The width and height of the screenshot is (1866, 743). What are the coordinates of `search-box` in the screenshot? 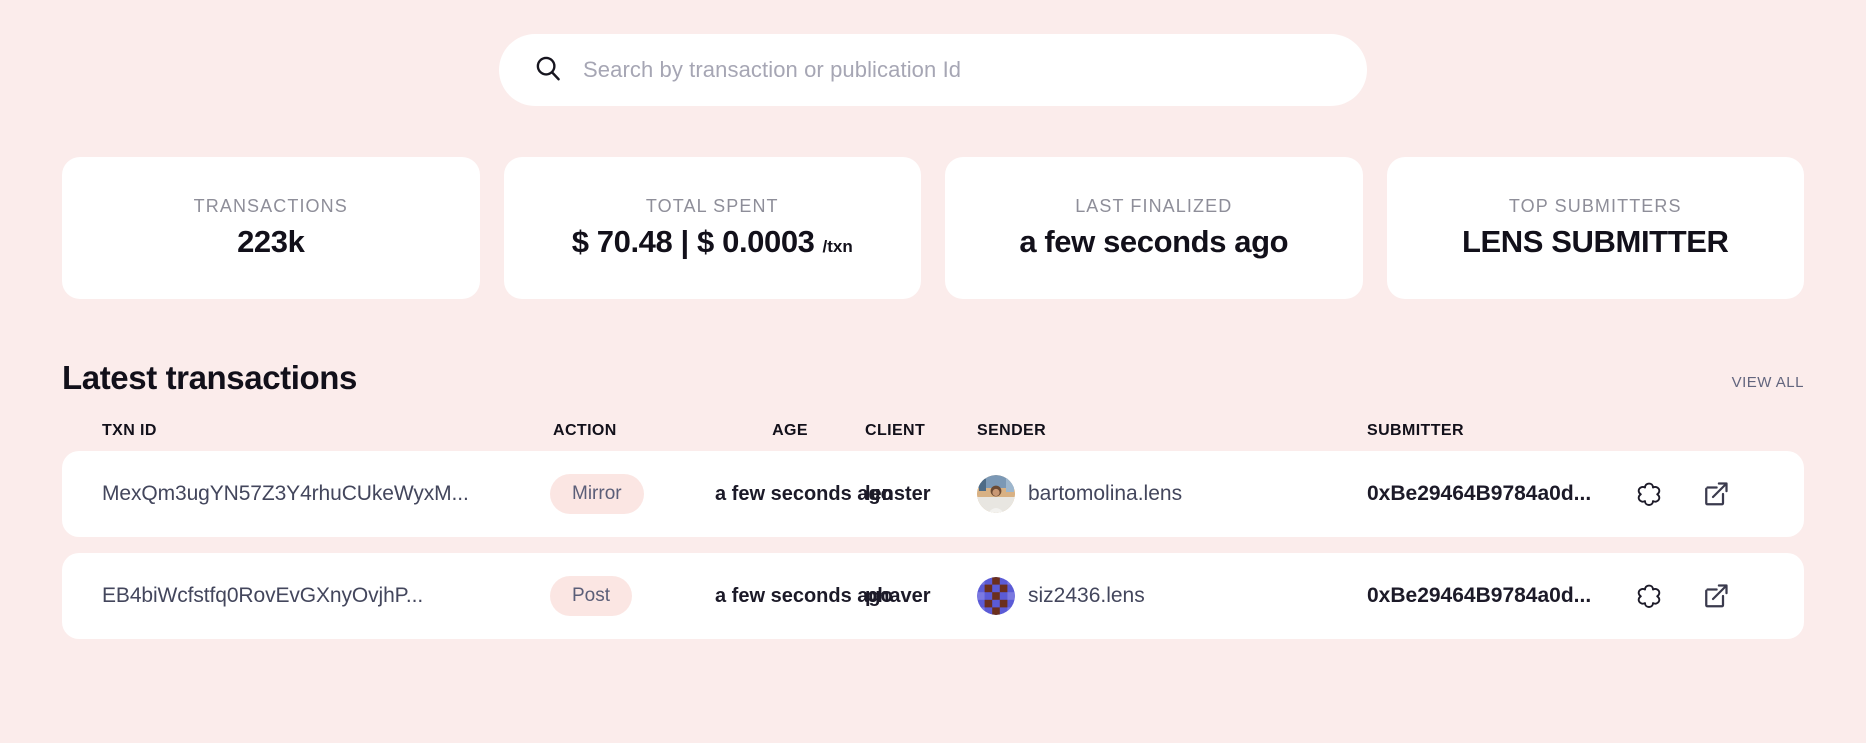 It's located at (933, 70).